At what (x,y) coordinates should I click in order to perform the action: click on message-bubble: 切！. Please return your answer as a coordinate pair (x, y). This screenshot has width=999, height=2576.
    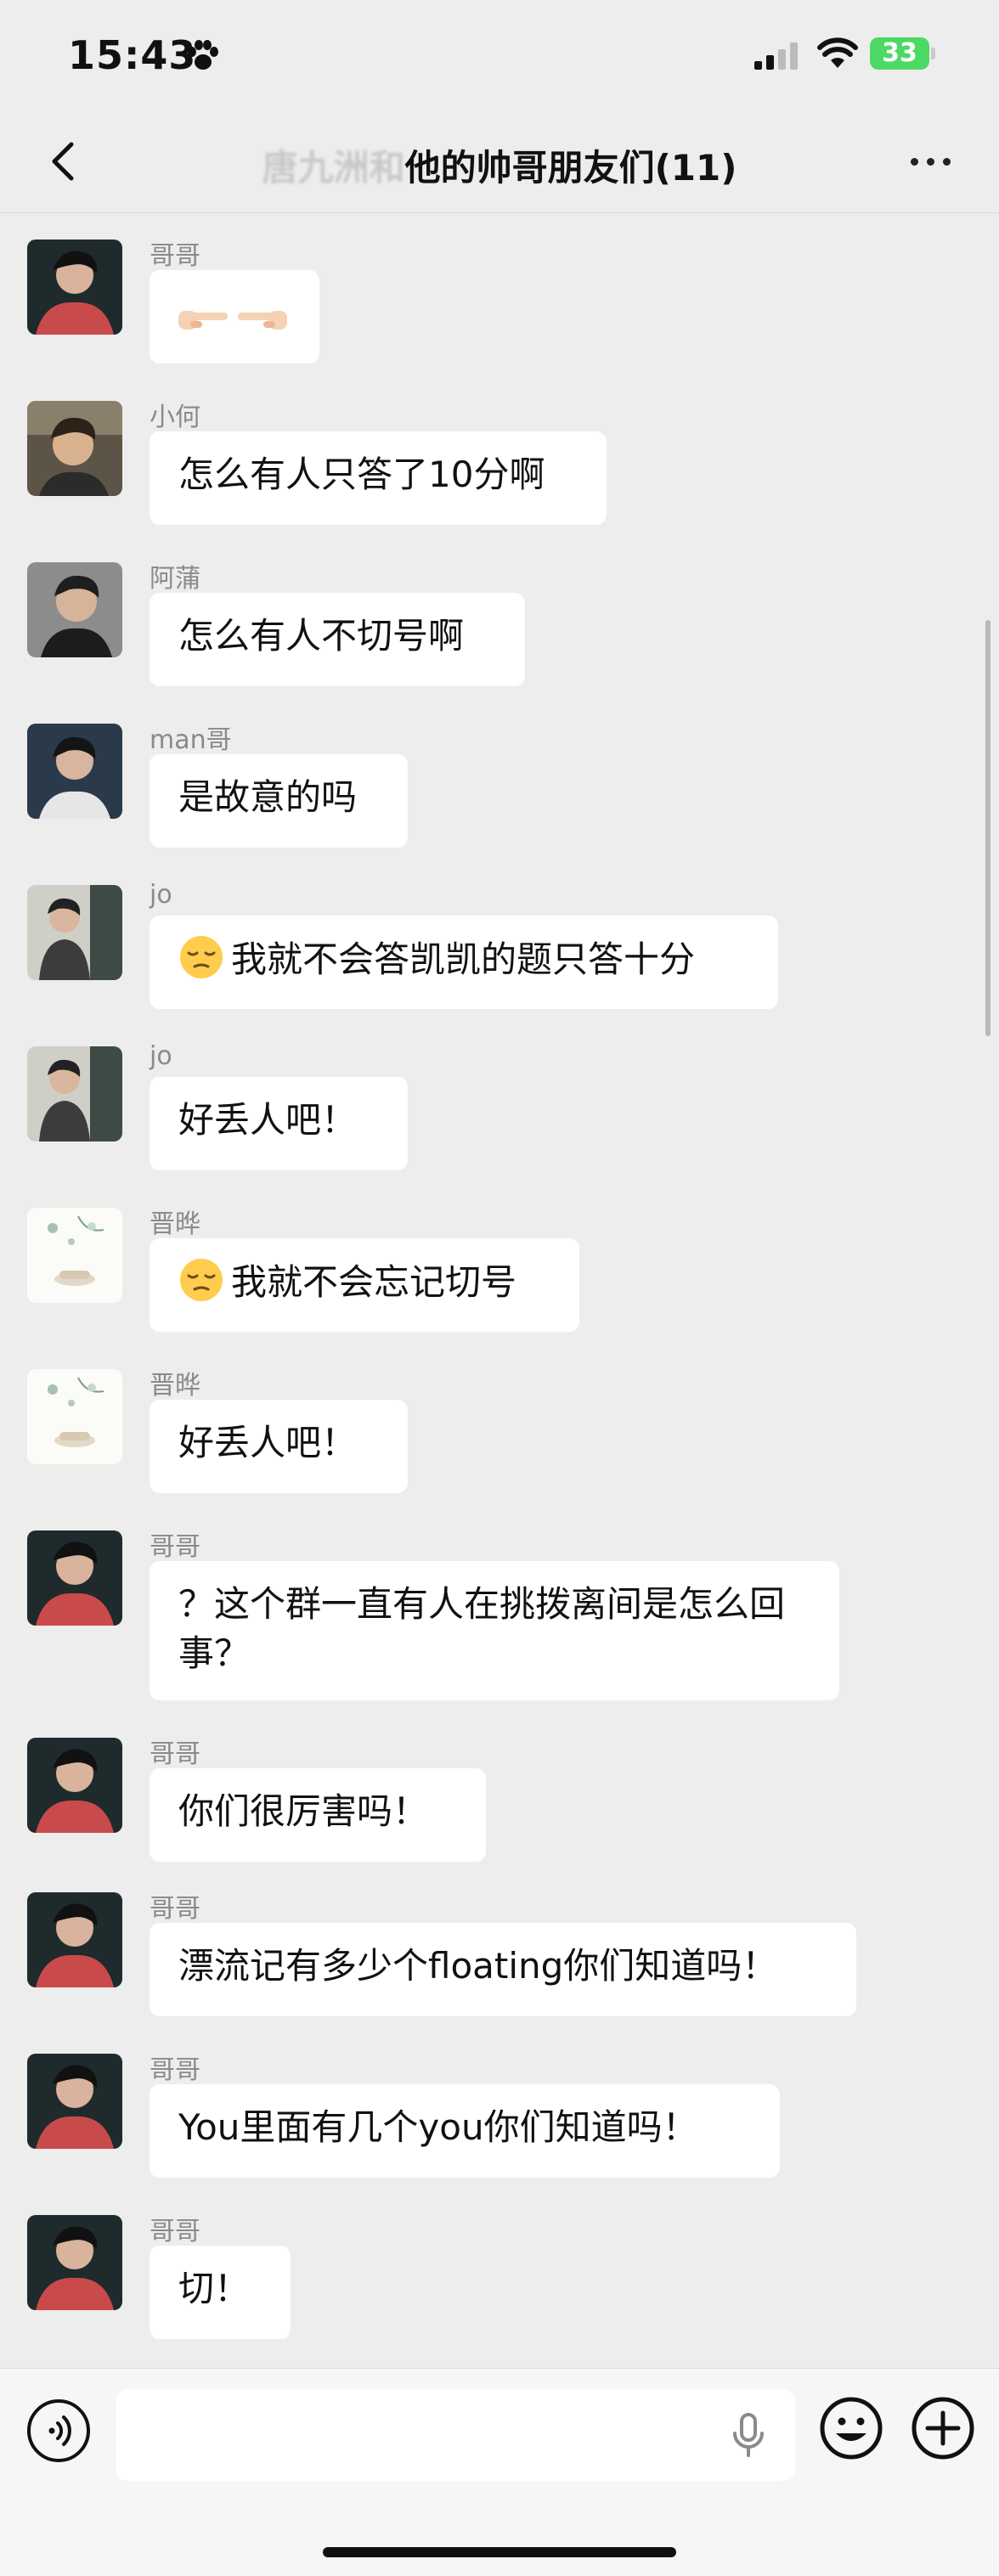
    Looking at the image, I should click on (220, 2292).